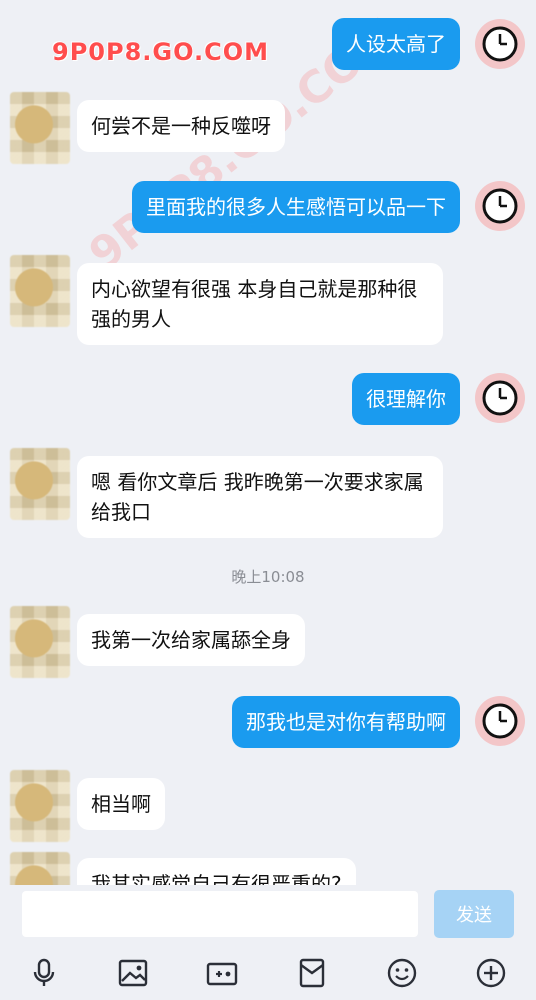  Describe the element at coordinates (222, 973) in the screenshot. I see `camera-icon` at that location.